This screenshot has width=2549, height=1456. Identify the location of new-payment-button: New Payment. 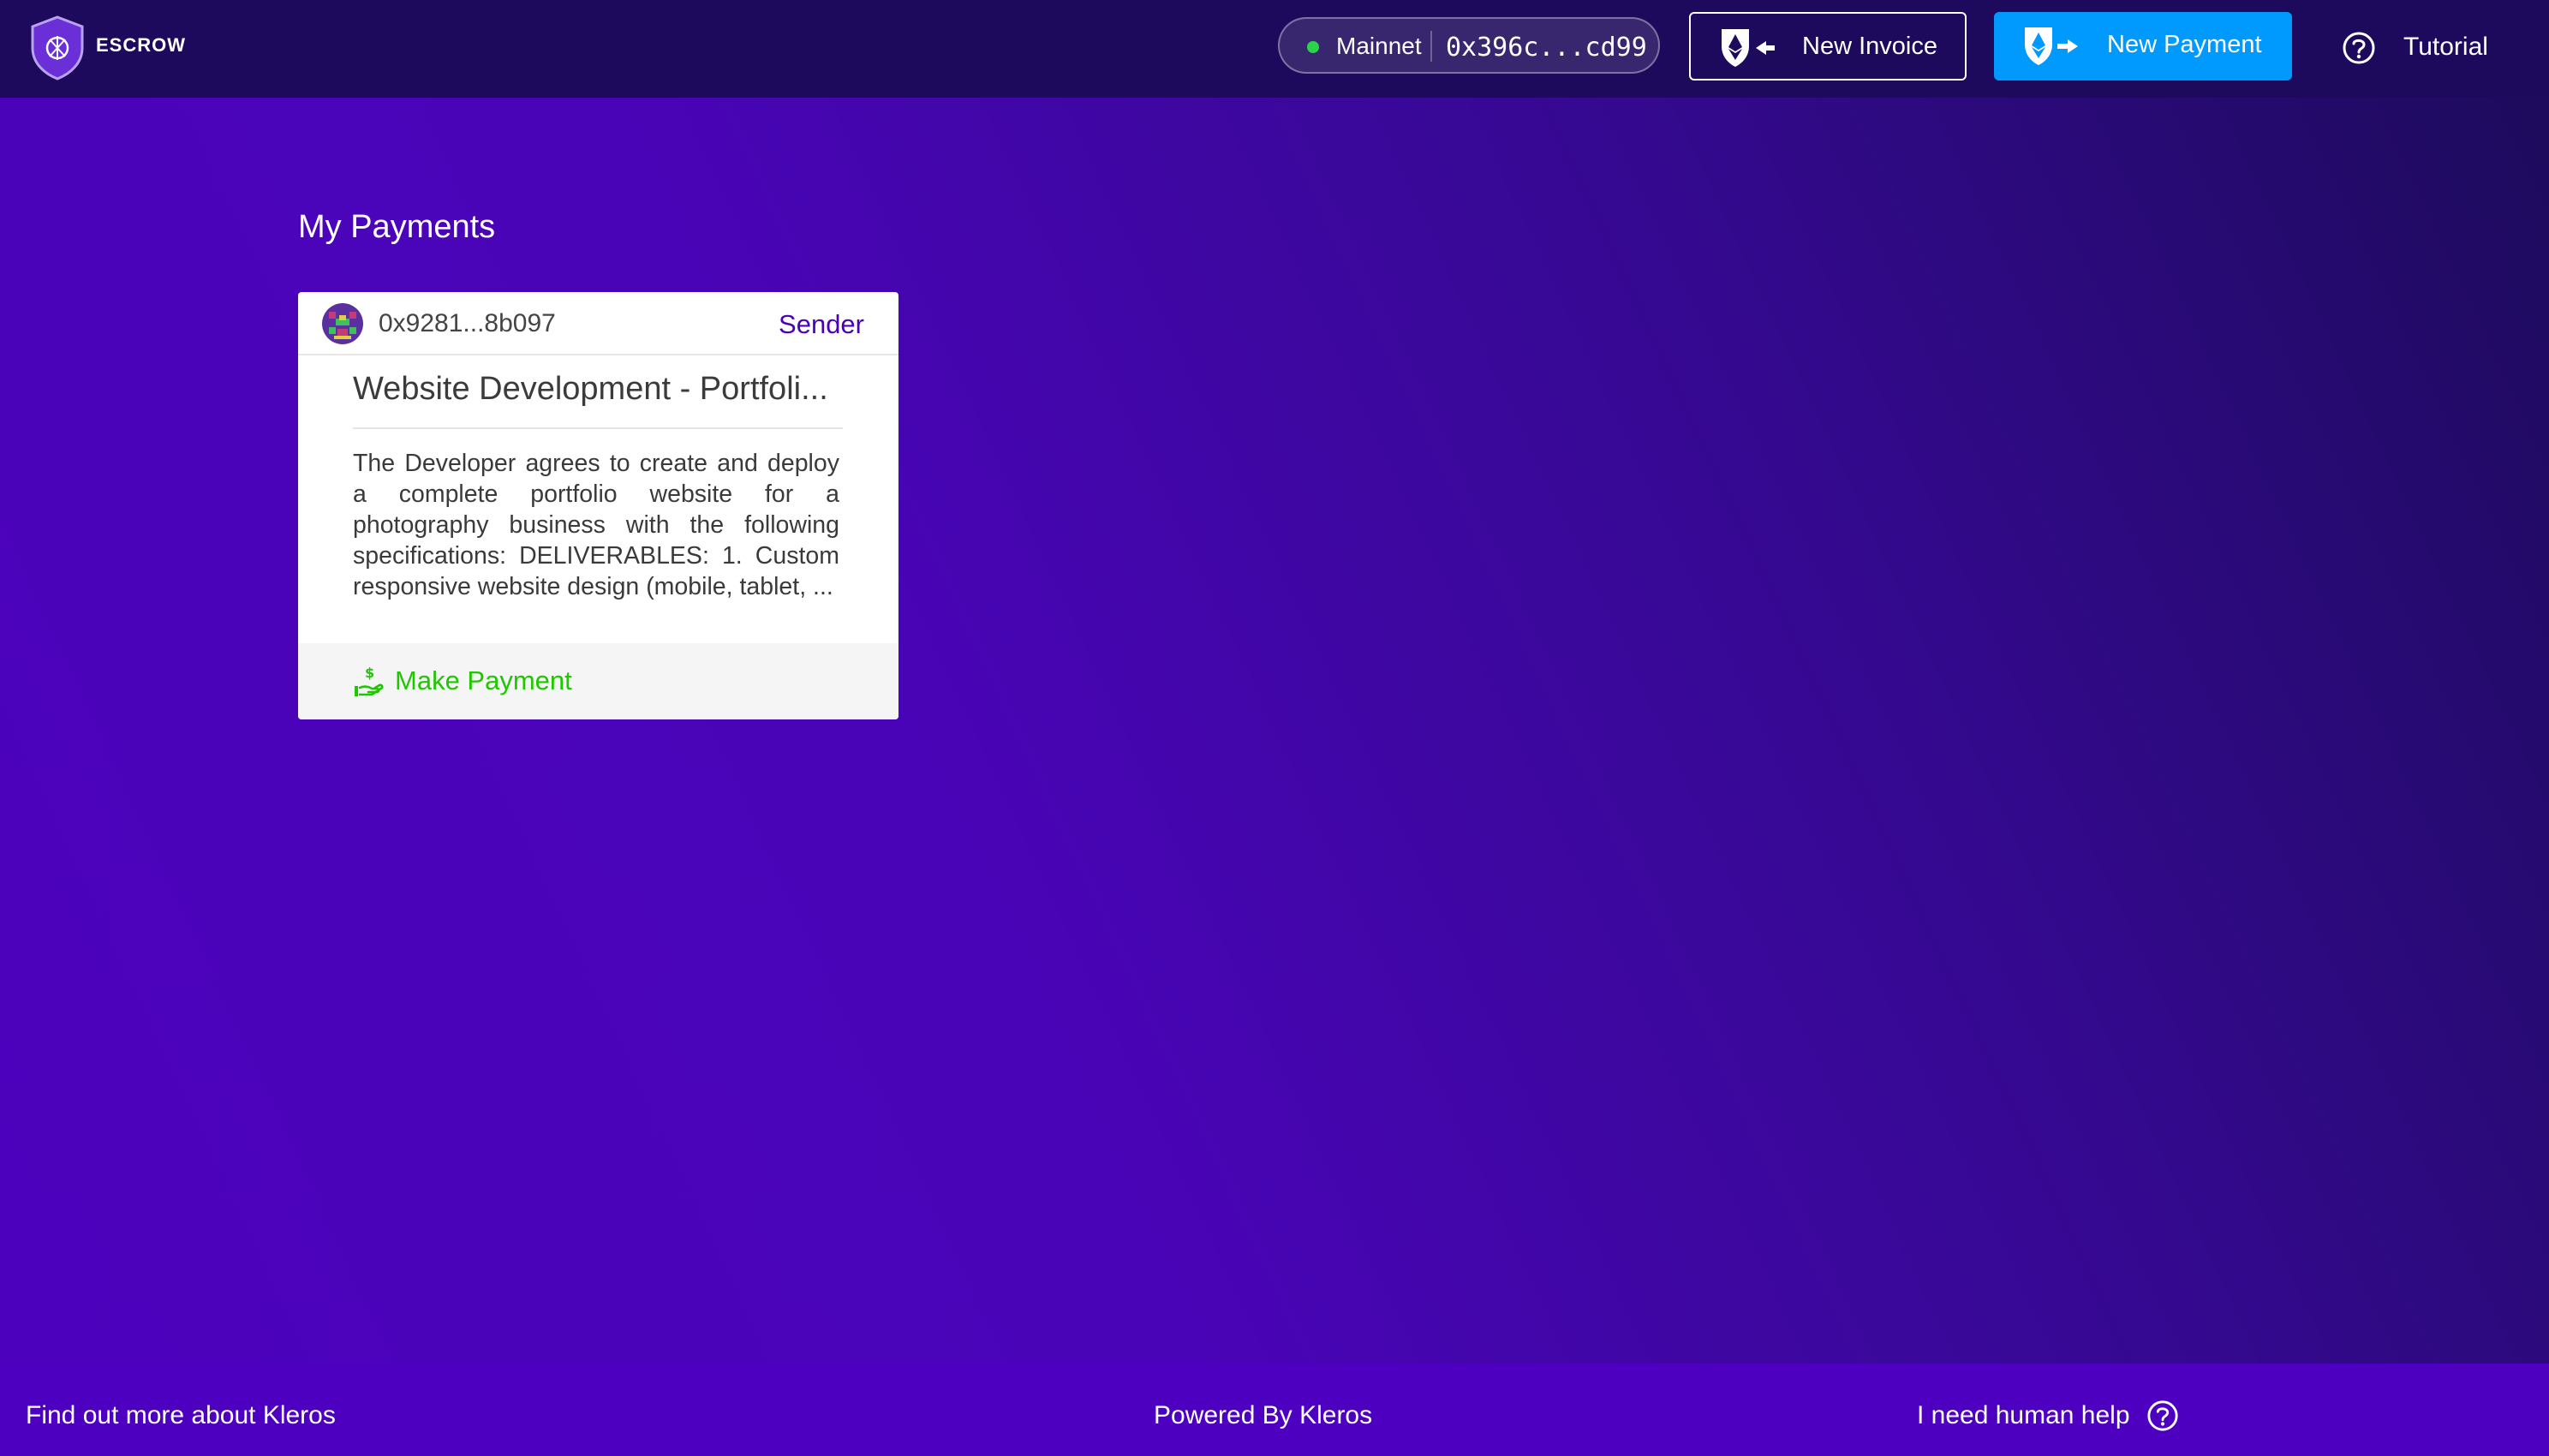
(2143, 47).